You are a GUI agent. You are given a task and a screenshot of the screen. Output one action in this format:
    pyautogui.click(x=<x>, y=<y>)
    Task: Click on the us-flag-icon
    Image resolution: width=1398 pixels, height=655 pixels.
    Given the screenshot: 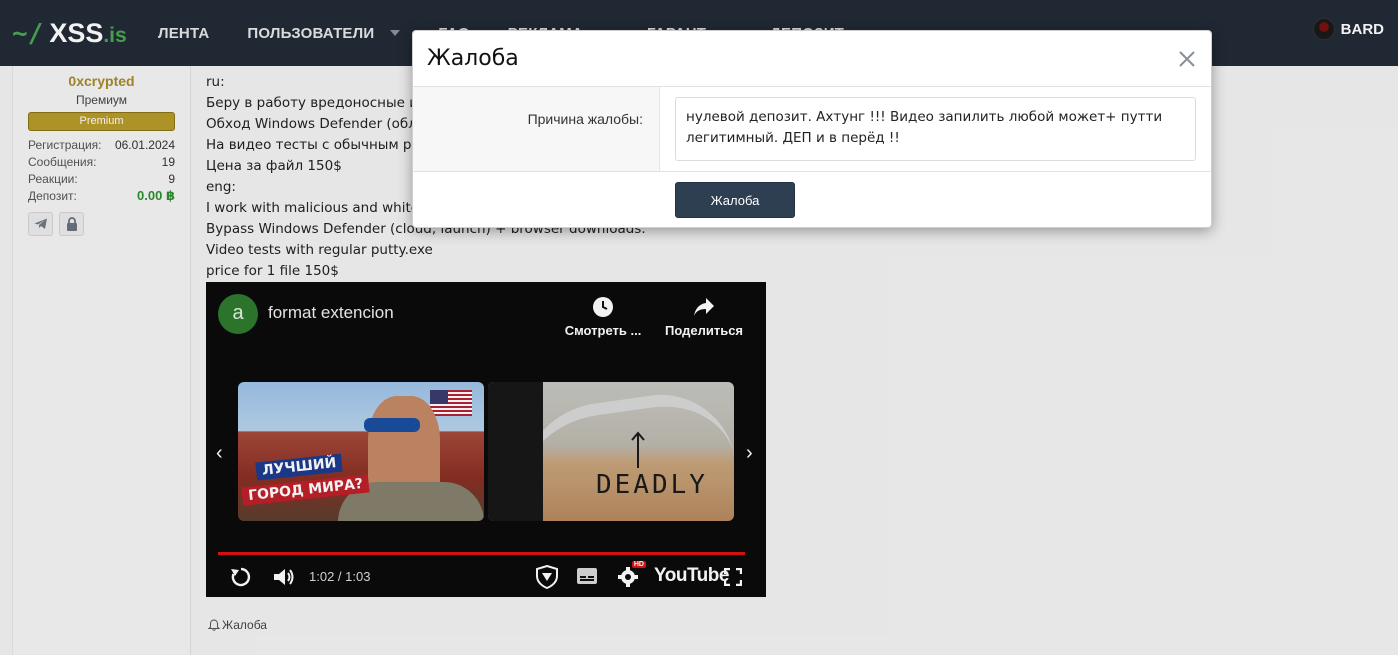 What is the action you would take?
    pyautogui.click(x=451, y=403)
    